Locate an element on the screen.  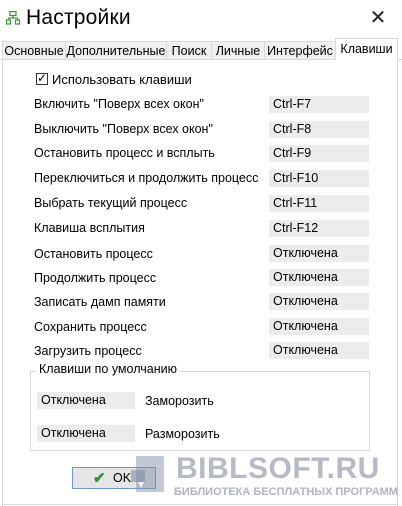
default-keys-group-title: Клавиши по умолчанию is located at coordinates (108, 369).